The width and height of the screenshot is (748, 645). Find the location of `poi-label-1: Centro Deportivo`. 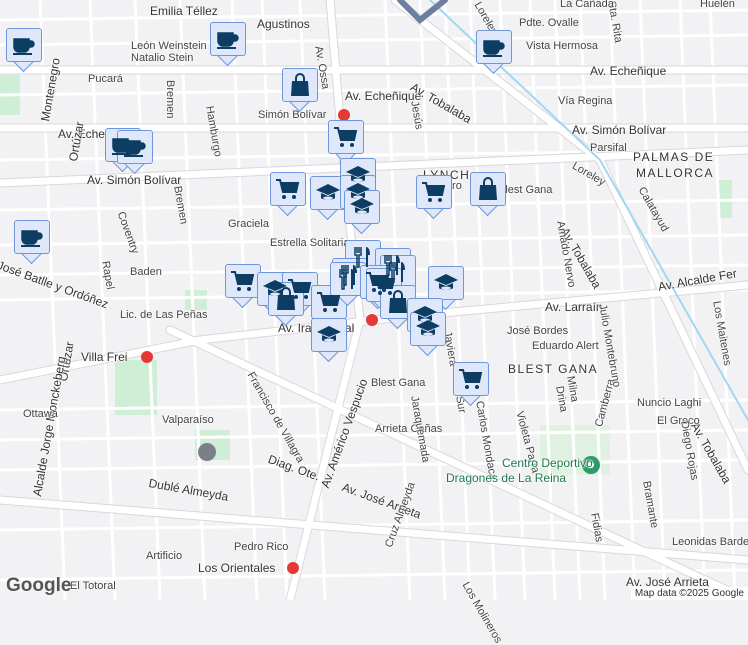

poi-label-1: Centro Deportivo is located at coordinates (547, 463).